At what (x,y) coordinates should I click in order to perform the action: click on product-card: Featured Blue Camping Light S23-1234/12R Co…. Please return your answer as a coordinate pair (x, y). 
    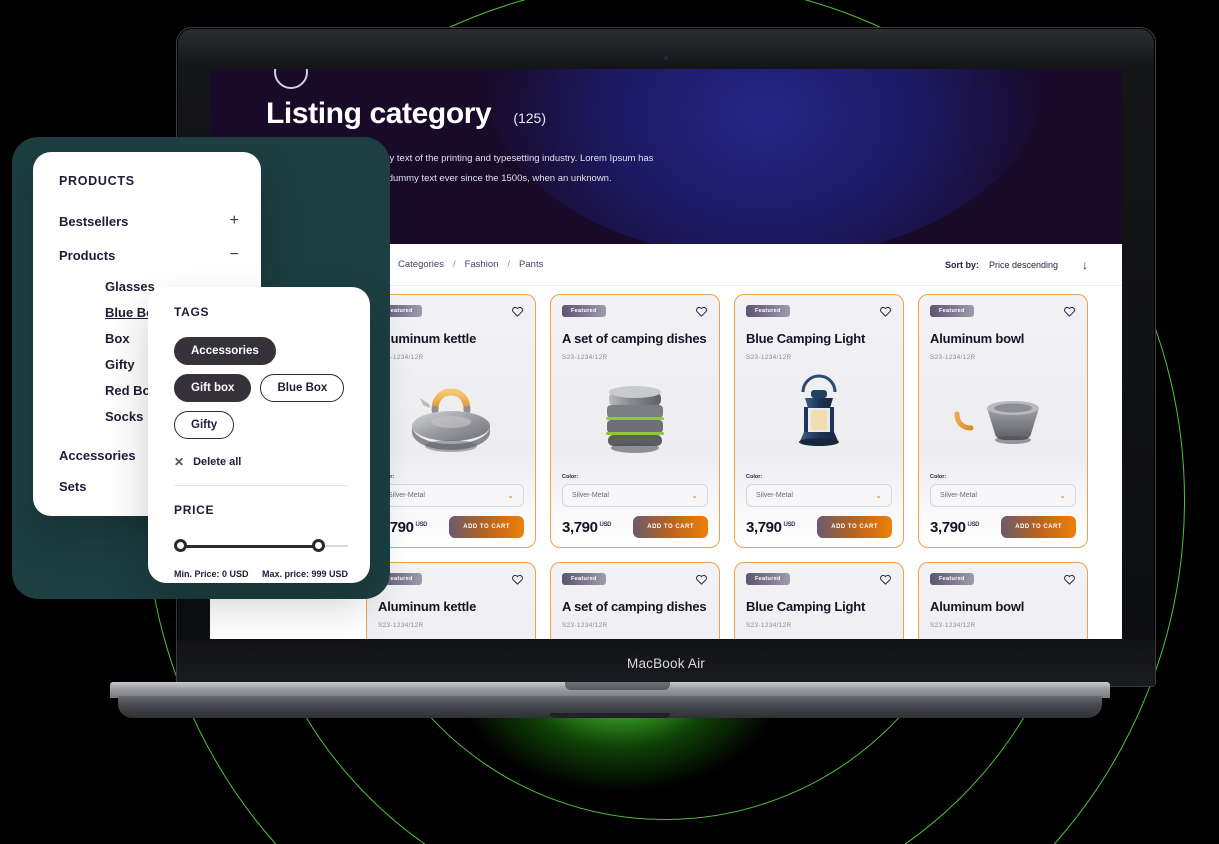
    Looking at the image, I should click on (819, 421).